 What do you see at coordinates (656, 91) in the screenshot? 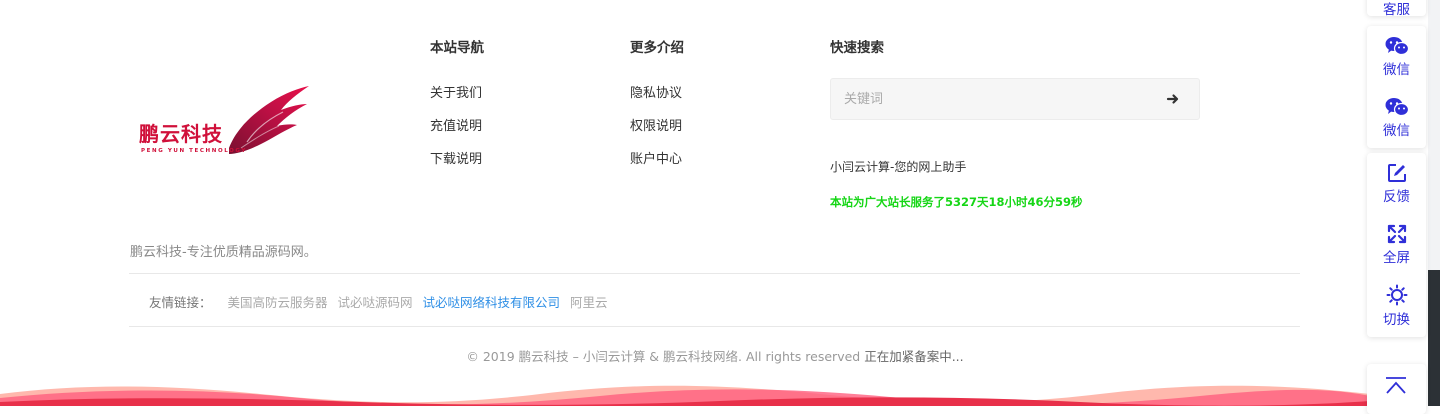
I see `link-privacy: 隐私协议` at bounding box center [656, 91].